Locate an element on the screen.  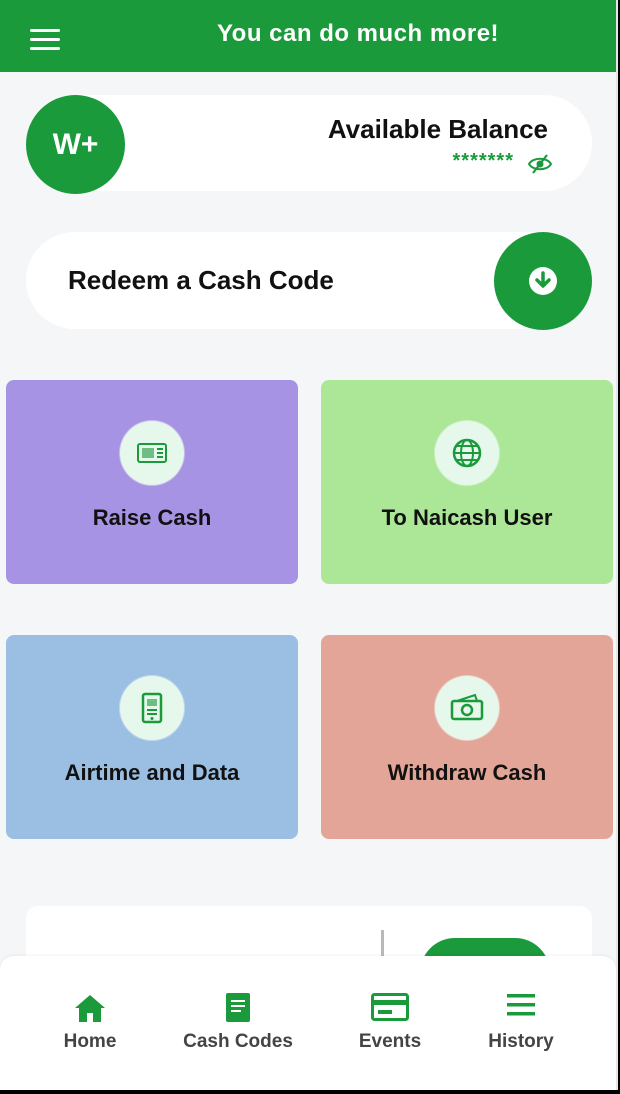
cash-icon is located at coordinates (467, 708).